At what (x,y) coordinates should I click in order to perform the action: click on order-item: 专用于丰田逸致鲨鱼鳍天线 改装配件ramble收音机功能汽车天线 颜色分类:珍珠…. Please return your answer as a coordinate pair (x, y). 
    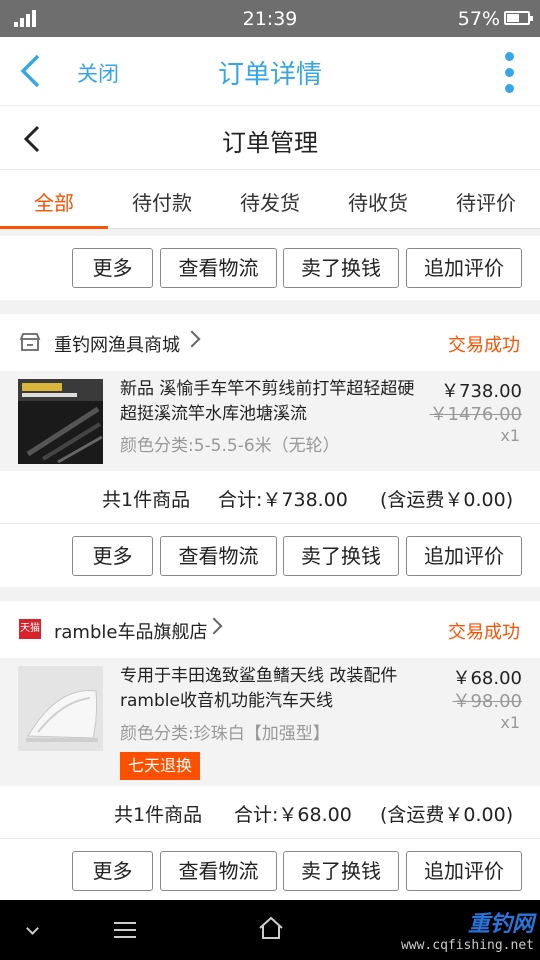
    Looking at the image, I should click on (270, 722).